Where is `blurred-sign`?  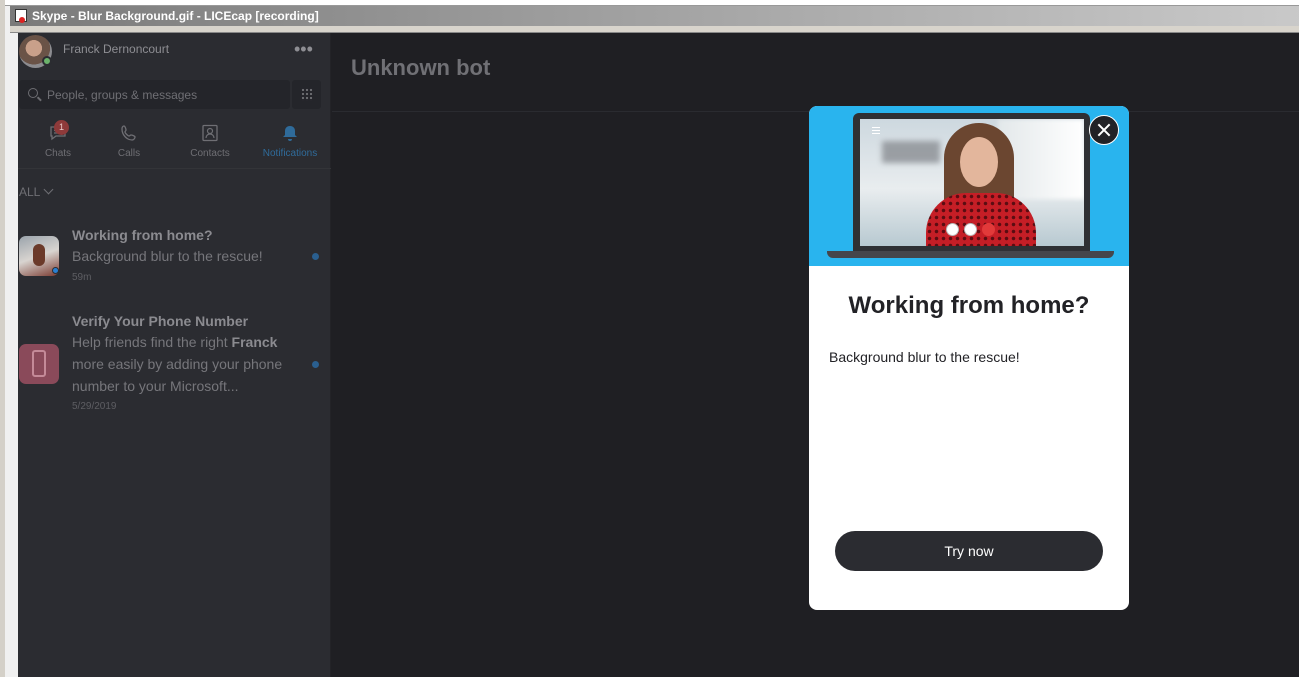 blurred-sign is located at coordinates (911, 152).